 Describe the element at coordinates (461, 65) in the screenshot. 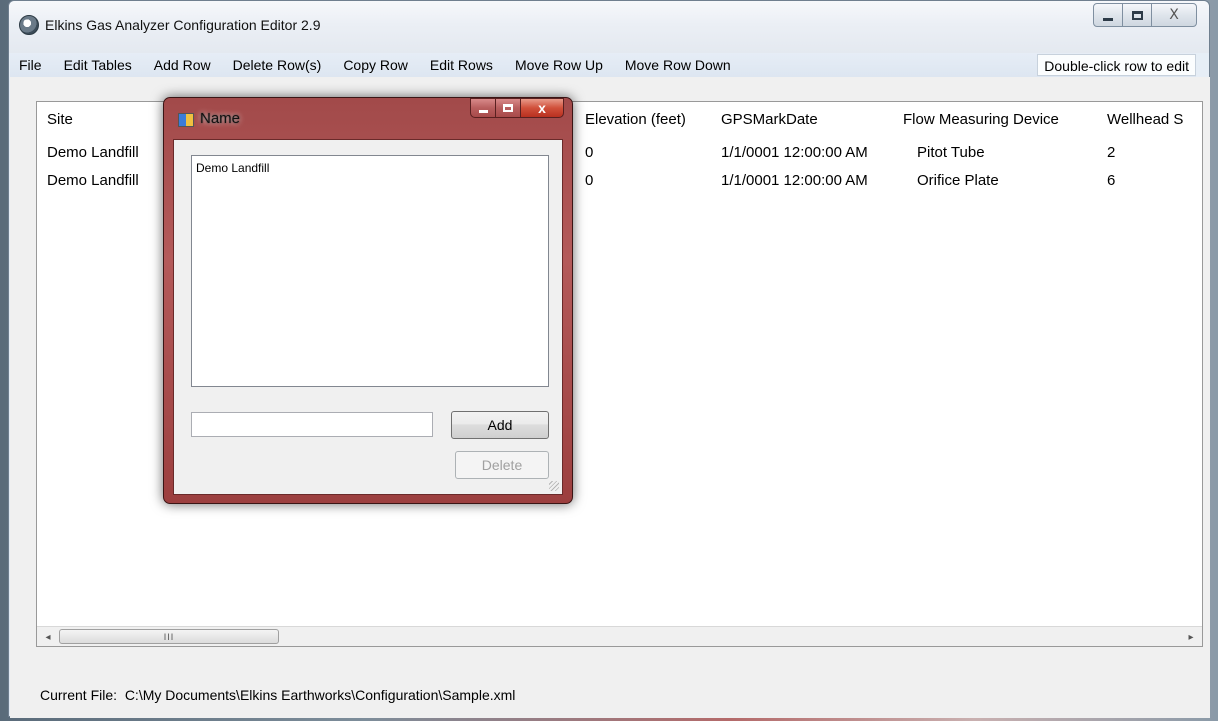

I see `menu-edit-rows: Edit Rows` at that location.